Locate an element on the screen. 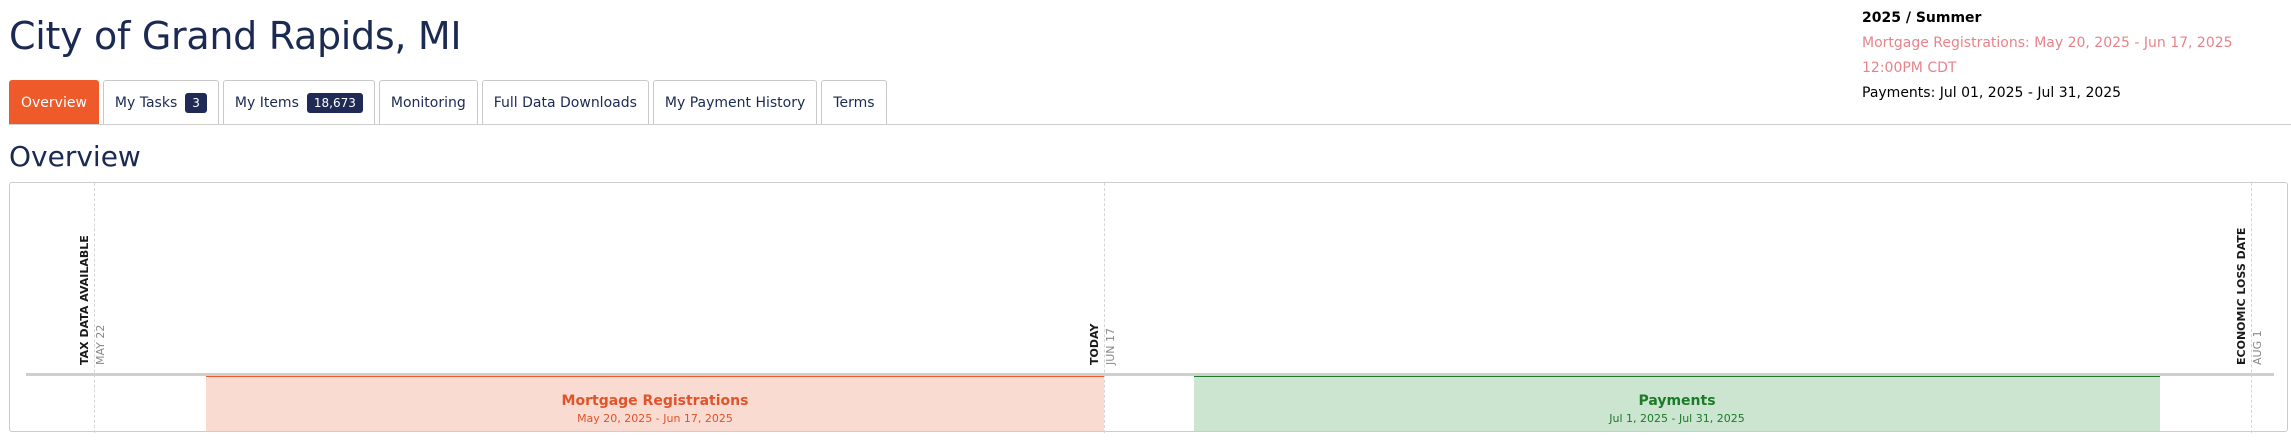 This screenshot has height=442, width=2291. marker-line-today is located at coordinates (1104, 308).